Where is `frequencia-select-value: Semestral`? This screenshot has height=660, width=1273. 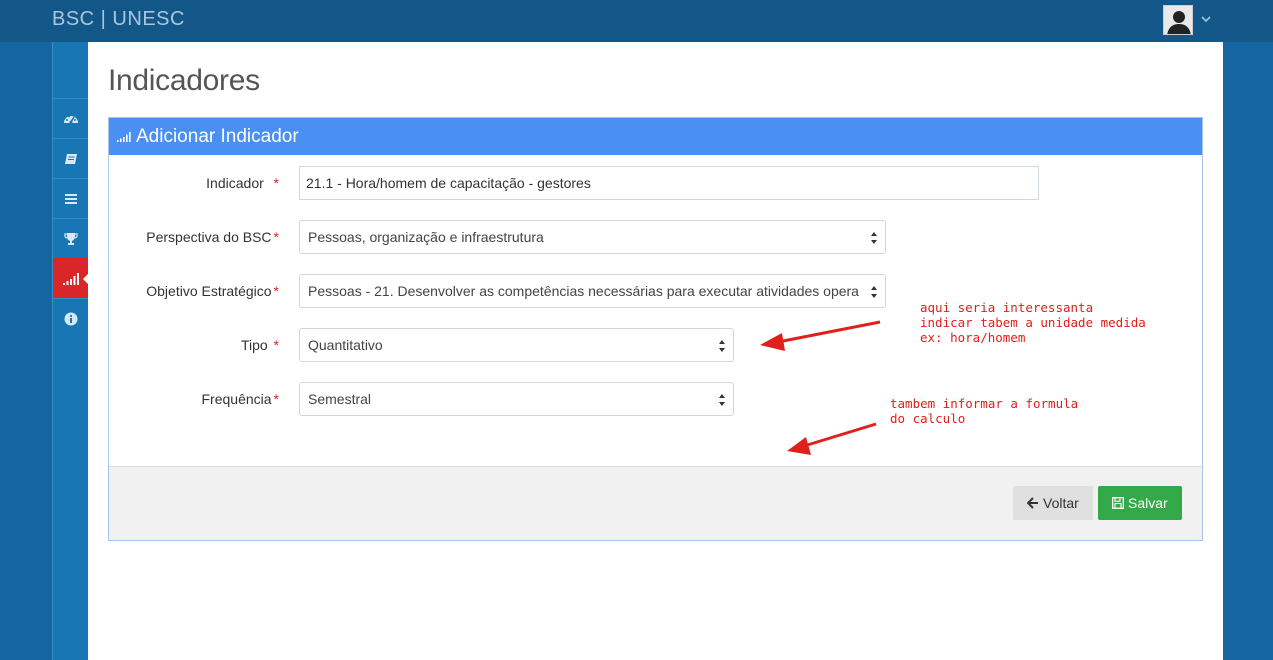
frequencia-select-value: Semestral is located at coordinates (340, 399).